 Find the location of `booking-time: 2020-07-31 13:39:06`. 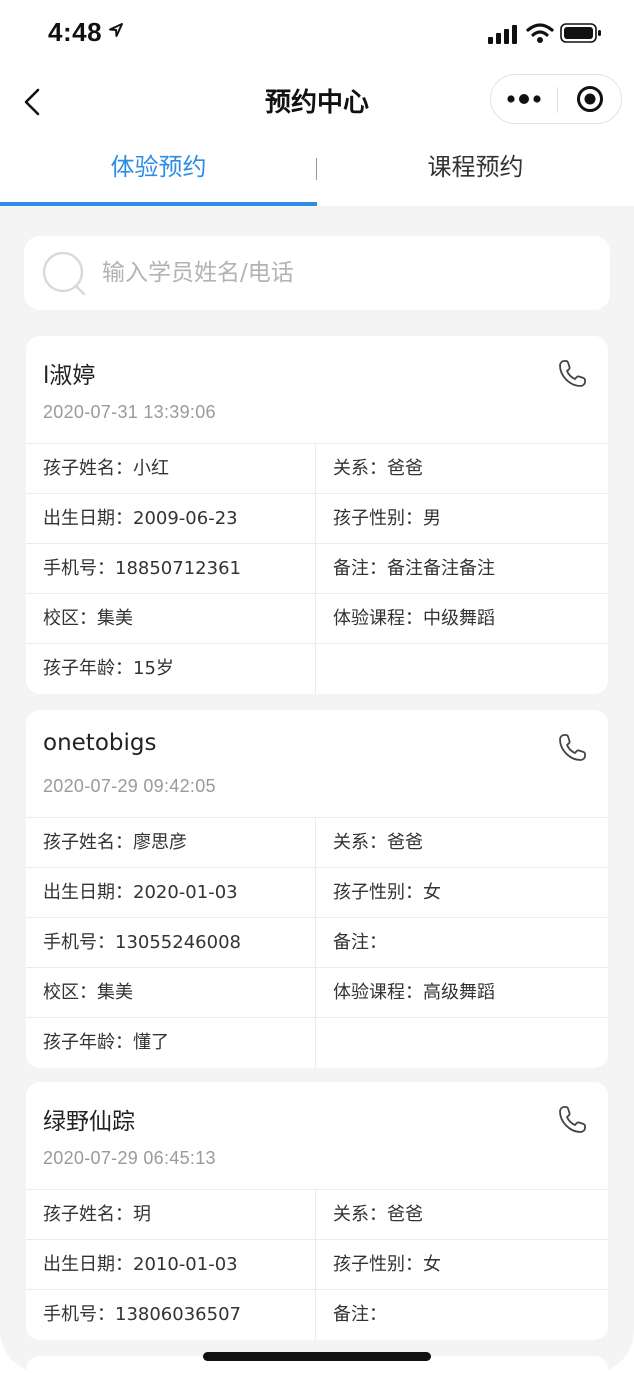

booking-time: 2020-07-31 13:39:06 is located at coordinates (129, 412).